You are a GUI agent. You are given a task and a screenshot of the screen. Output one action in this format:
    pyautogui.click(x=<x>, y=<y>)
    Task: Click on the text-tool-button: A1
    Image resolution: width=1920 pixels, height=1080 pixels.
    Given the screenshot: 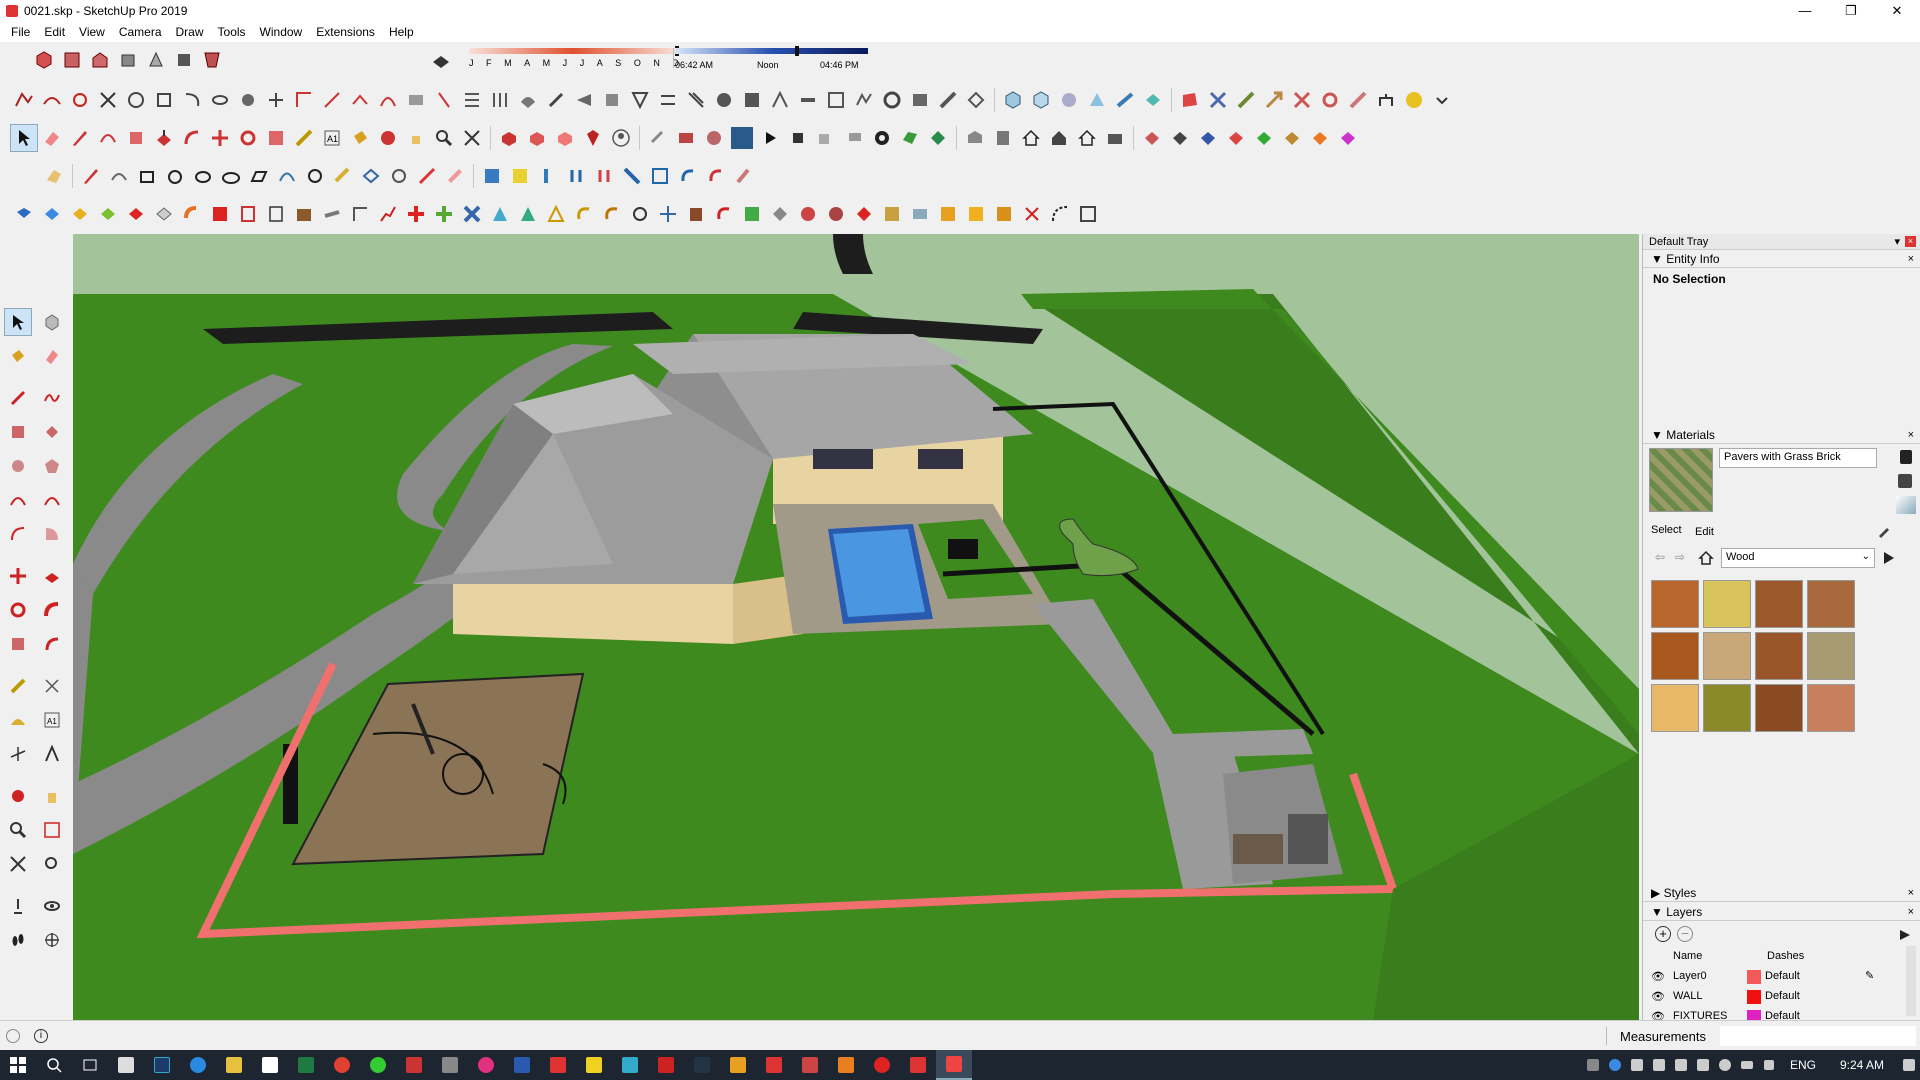 What is the action you would take?
    pyautogui.click(x=52, y=720)
    